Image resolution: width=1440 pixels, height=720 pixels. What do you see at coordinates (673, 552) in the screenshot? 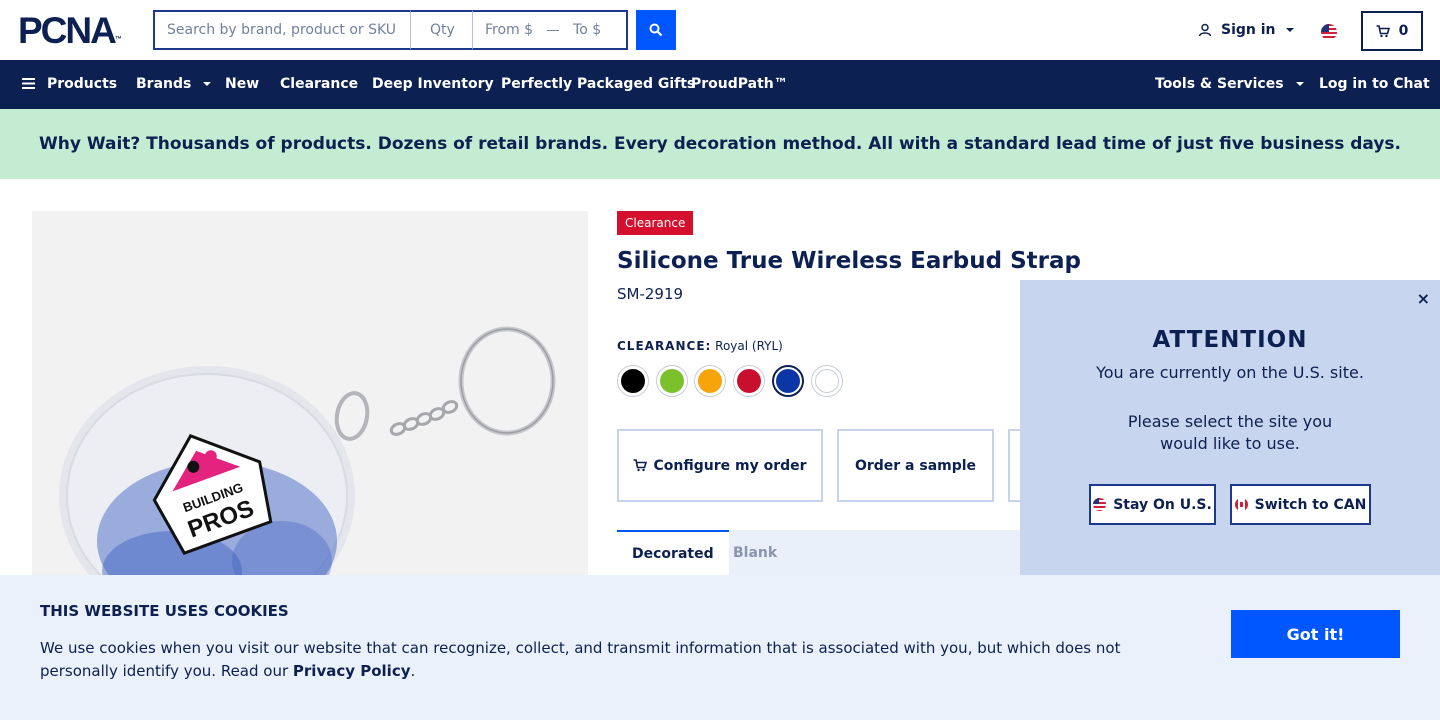
I see `tab-decorated: Decorated` at bounding box center [673, 552].